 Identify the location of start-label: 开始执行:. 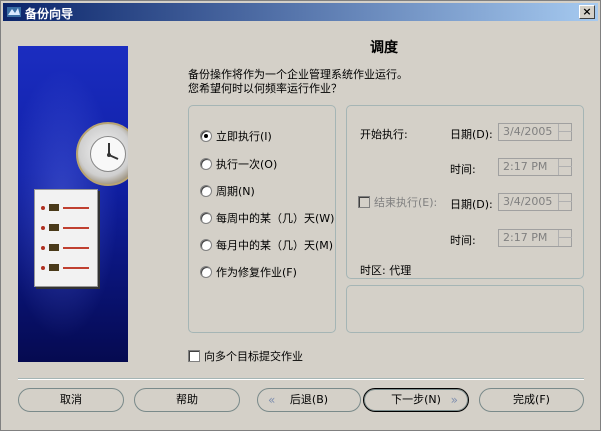
(384, 134).